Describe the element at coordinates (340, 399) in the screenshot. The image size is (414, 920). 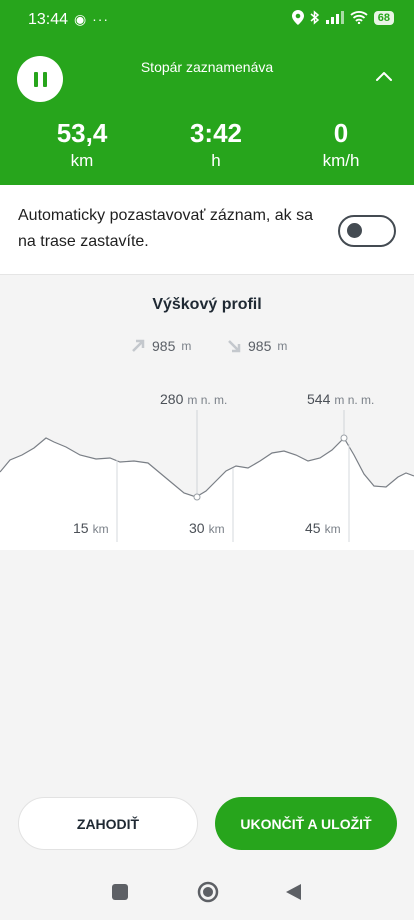
I see `max-elevation-label: 544 m n. m.` at that location.